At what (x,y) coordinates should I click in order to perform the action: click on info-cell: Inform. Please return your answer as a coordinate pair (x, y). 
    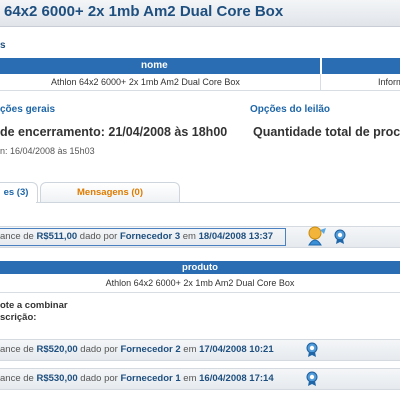
    Looking at the image, I should click on (389, 82).